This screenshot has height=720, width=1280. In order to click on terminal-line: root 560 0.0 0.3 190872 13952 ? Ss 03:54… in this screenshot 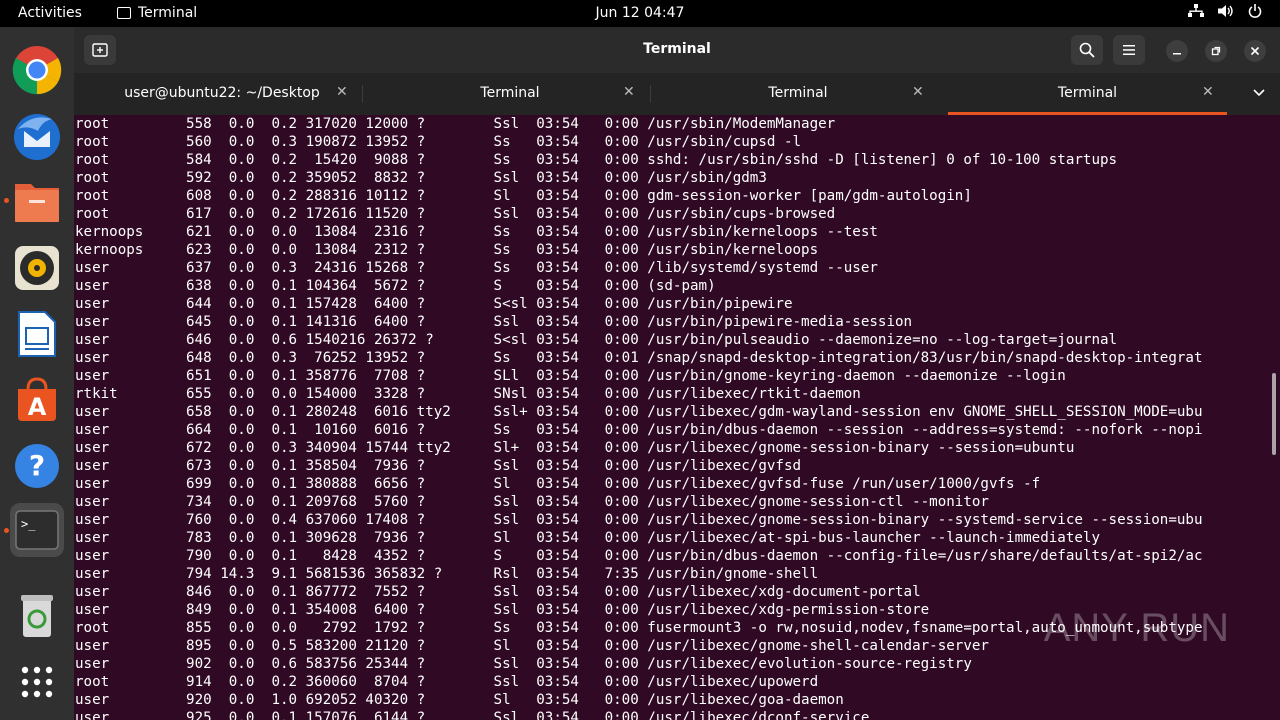, I will do `click(438, 142)`.